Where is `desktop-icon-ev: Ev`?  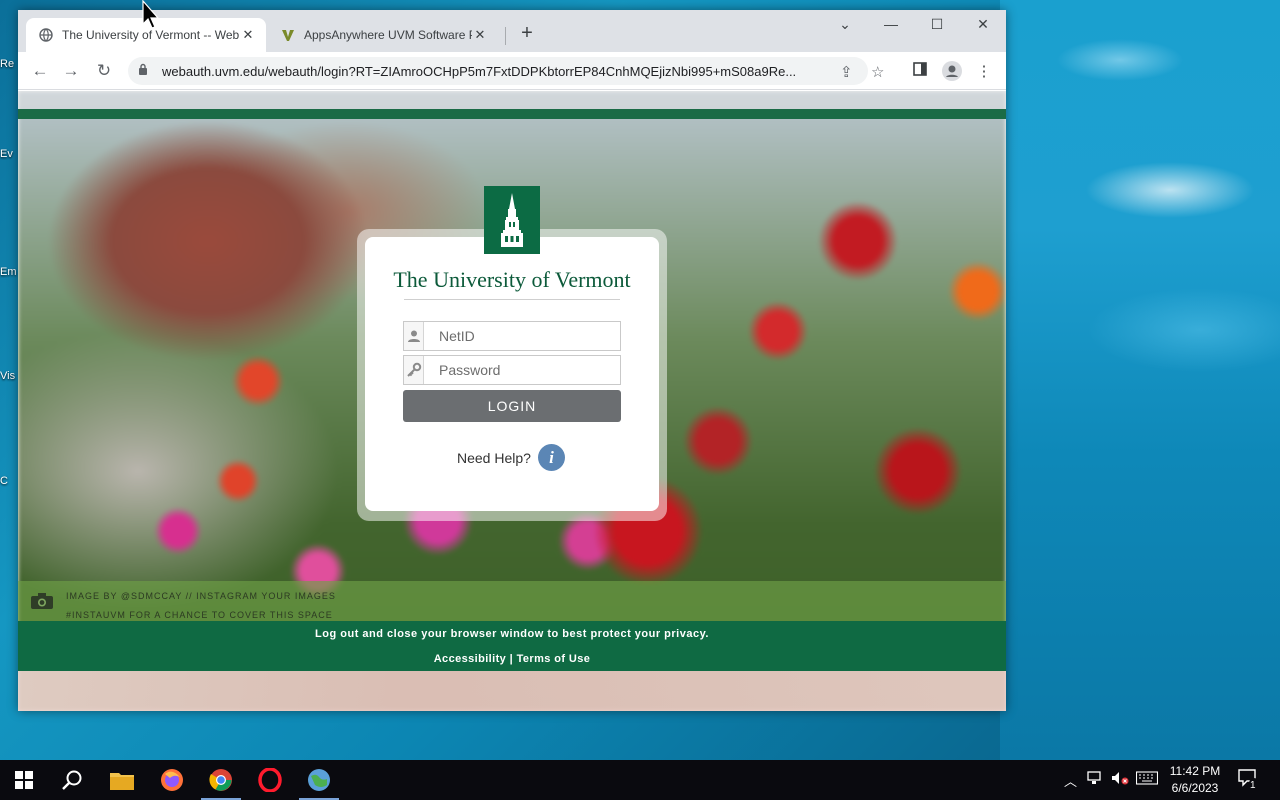
desktop-icon-ev: Ev is located at coordinates (9, 154).